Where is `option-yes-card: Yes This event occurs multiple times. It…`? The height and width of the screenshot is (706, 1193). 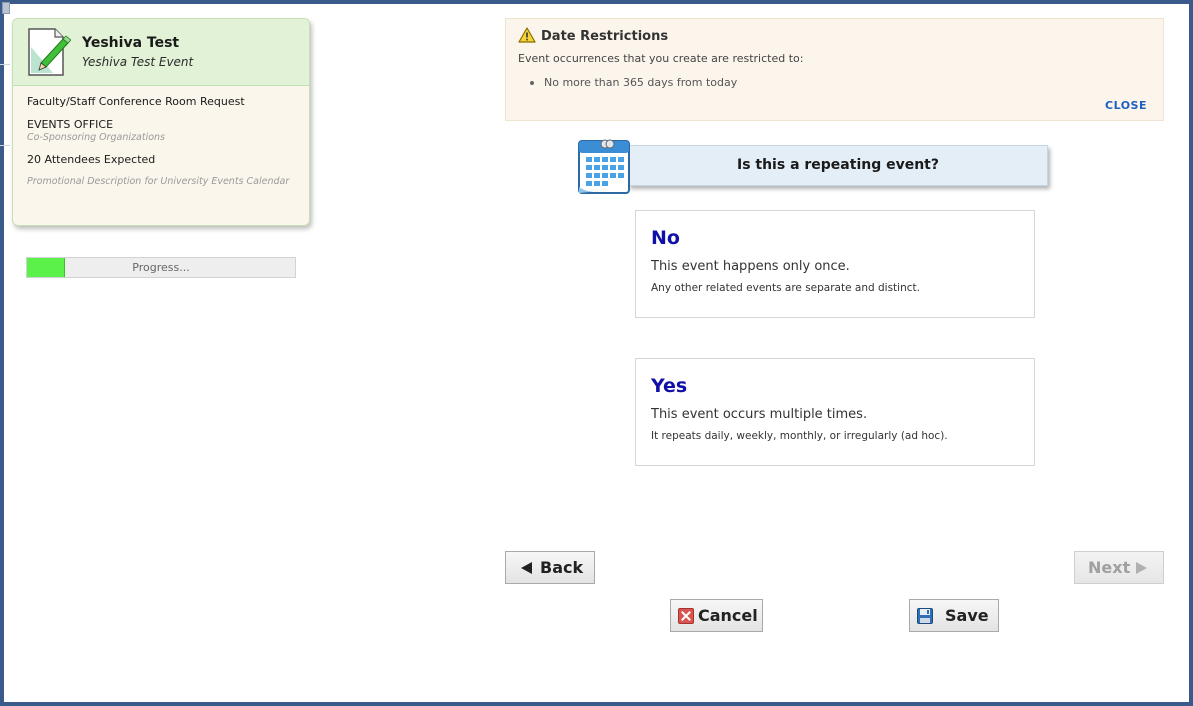 option-yes-card: Yes This event occurs multiple times. It… is located at coordinates (835, 412).